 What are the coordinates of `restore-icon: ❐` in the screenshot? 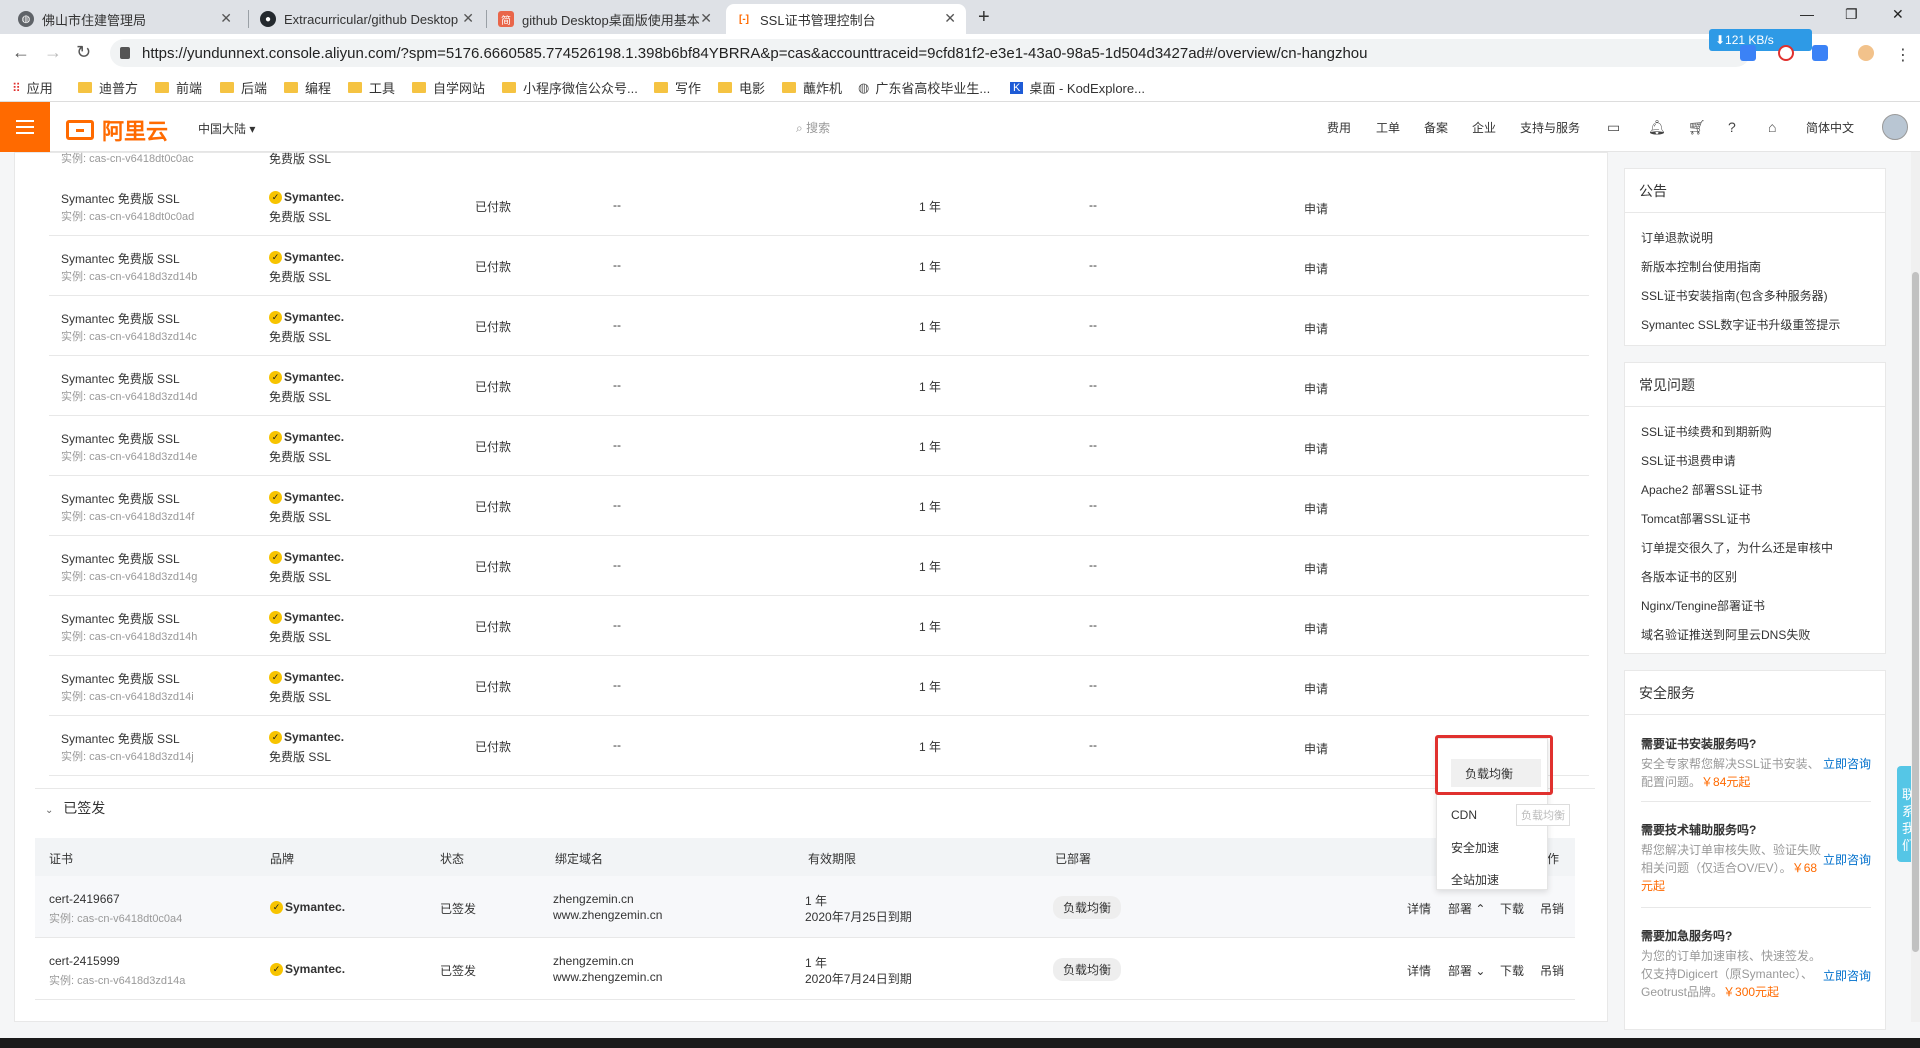 It's located at (1851, 14).